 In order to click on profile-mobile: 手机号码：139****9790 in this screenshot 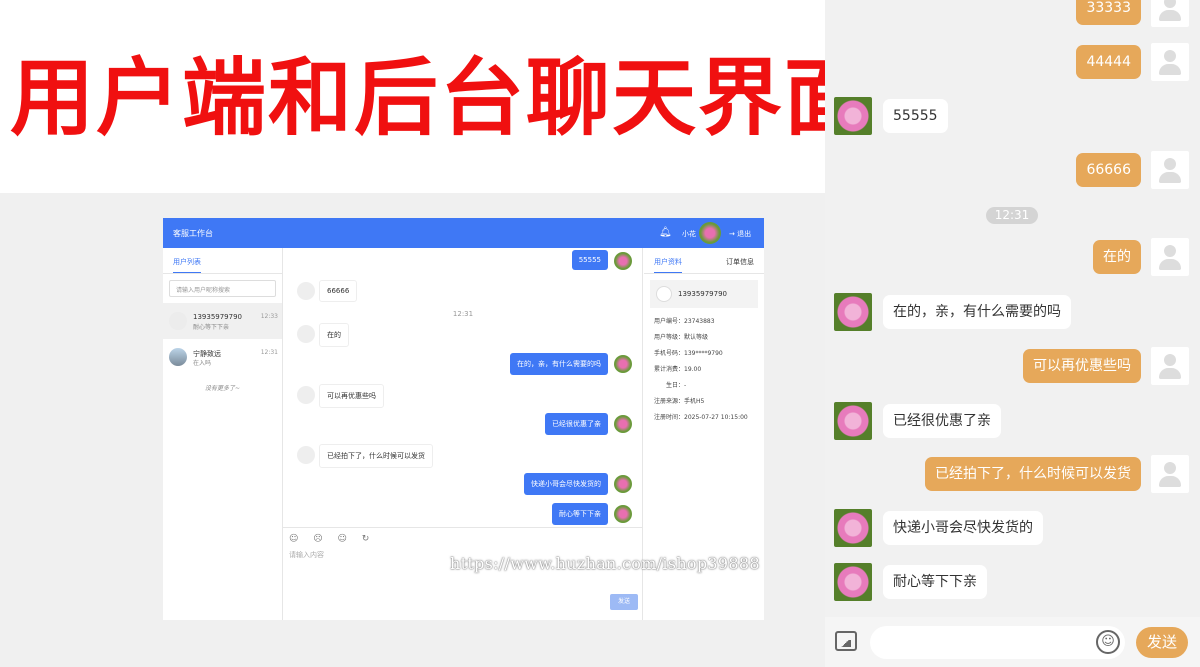, I will do `click(688, 353)`.